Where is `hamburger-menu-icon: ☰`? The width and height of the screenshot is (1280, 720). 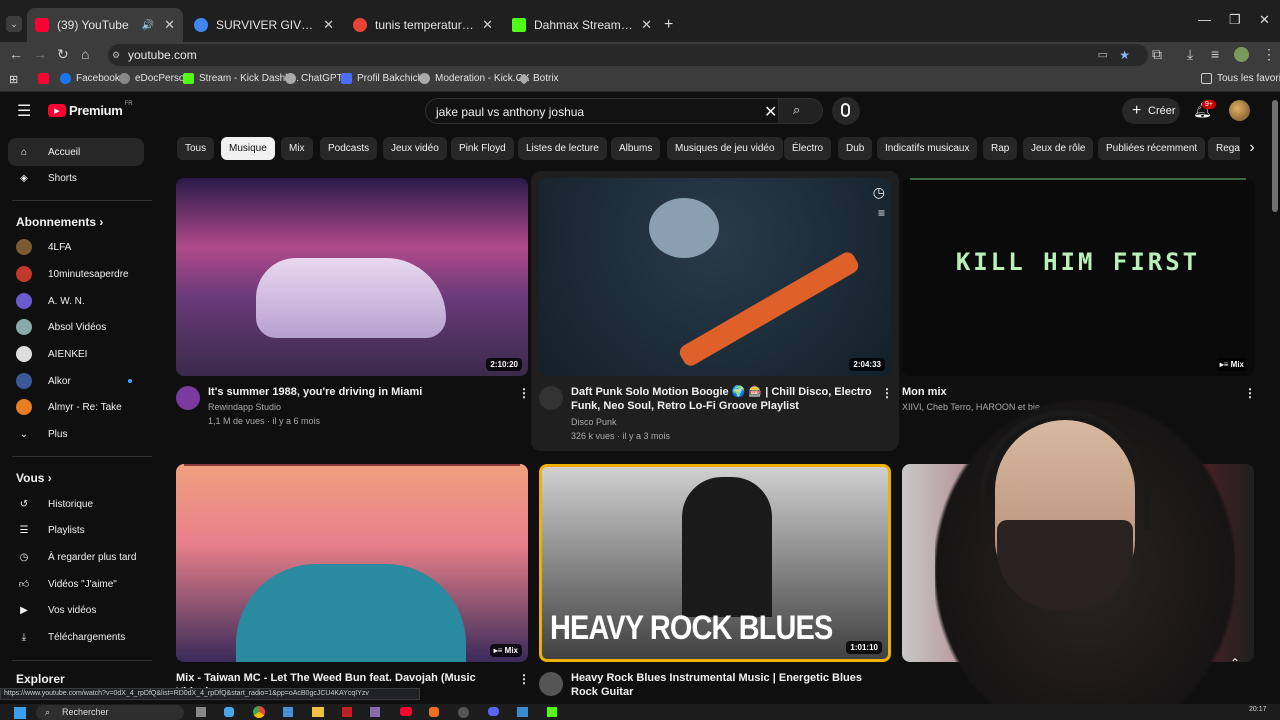 hamburger-menu-icon: ☰ is located at coordinates (24, 111).